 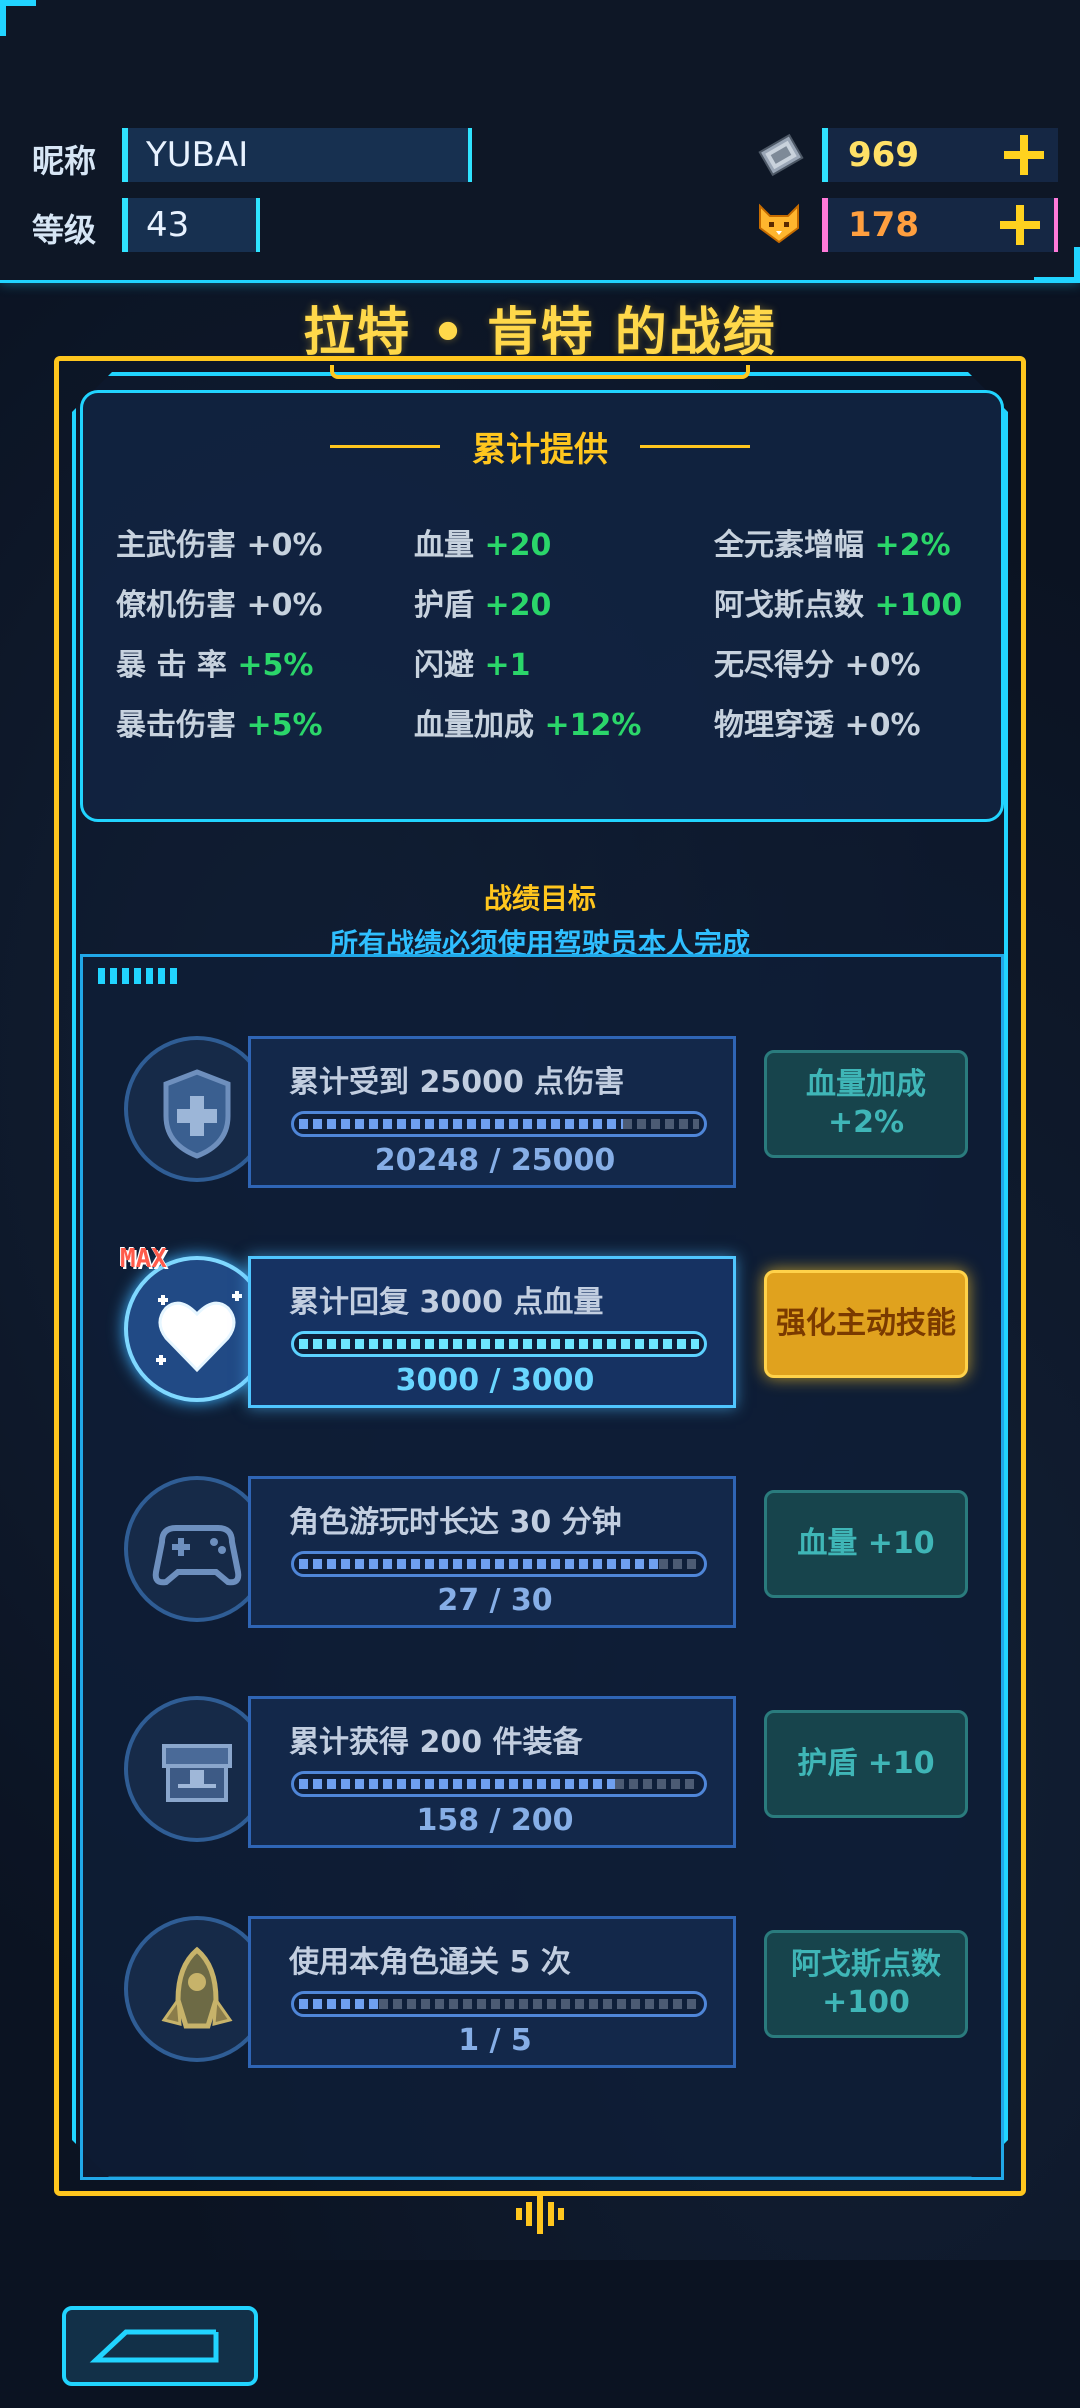 I want to click on goal-title: 角色游玩时长达 30 分钟, so click(x=455, y=1522).